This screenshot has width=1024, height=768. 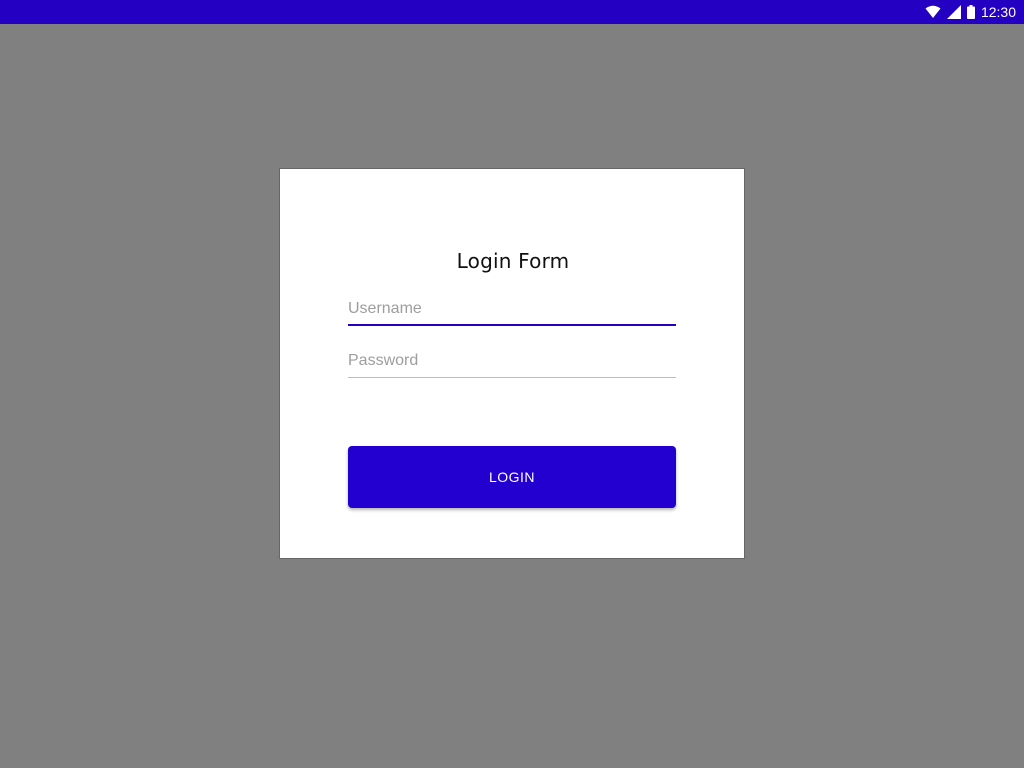 I want to click on status-time: 12:30, so click(x=998, y=12).